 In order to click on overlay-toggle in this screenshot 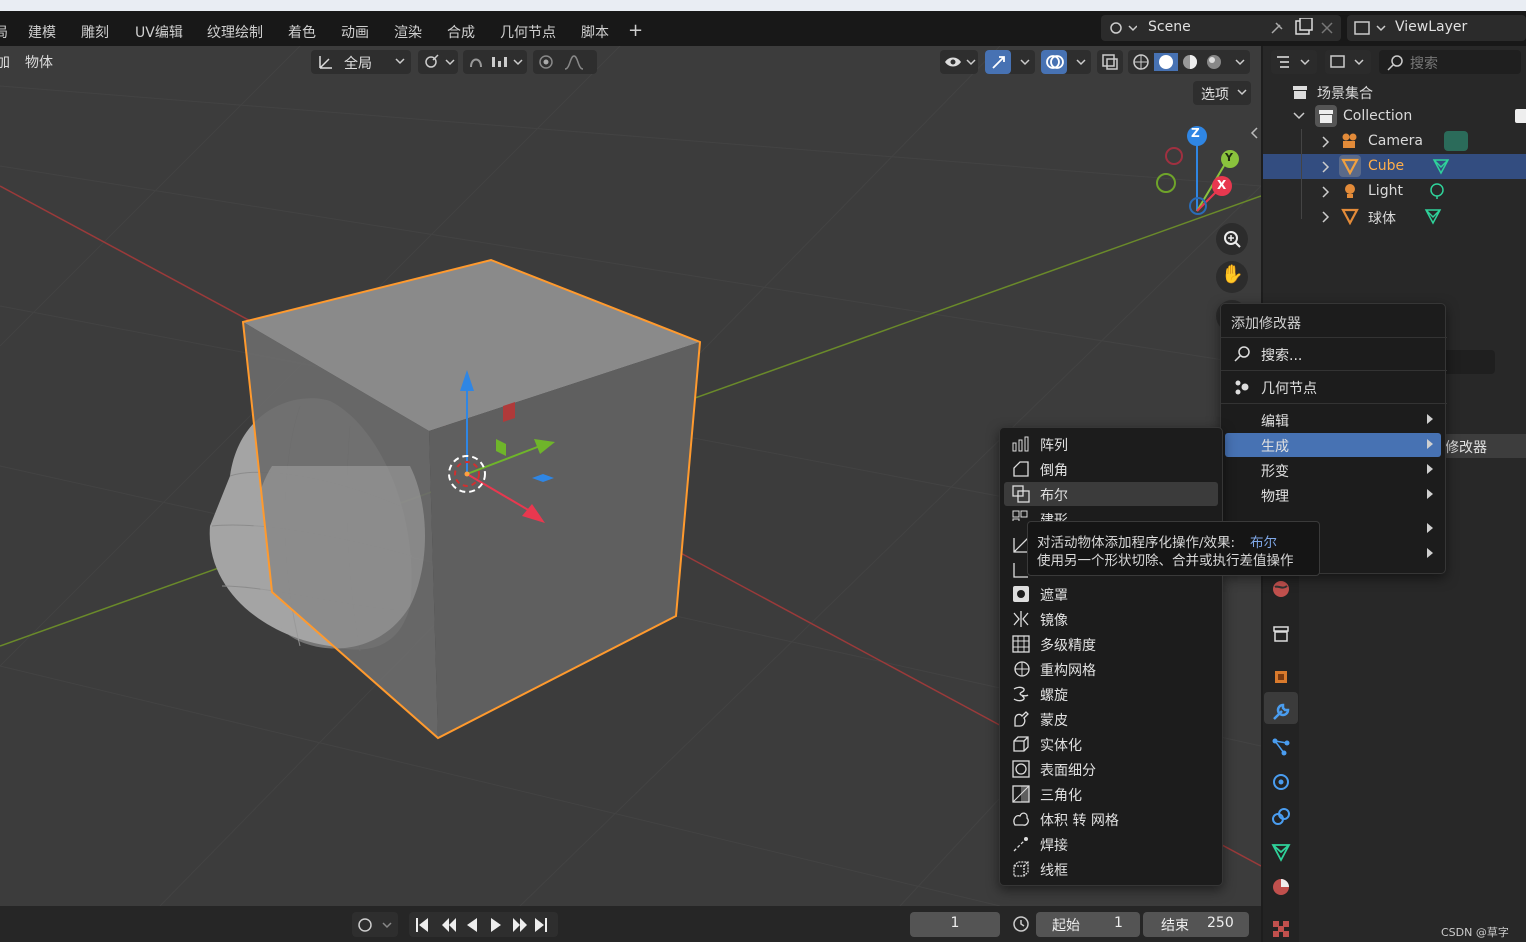, I will do `click(1066, 62)`.